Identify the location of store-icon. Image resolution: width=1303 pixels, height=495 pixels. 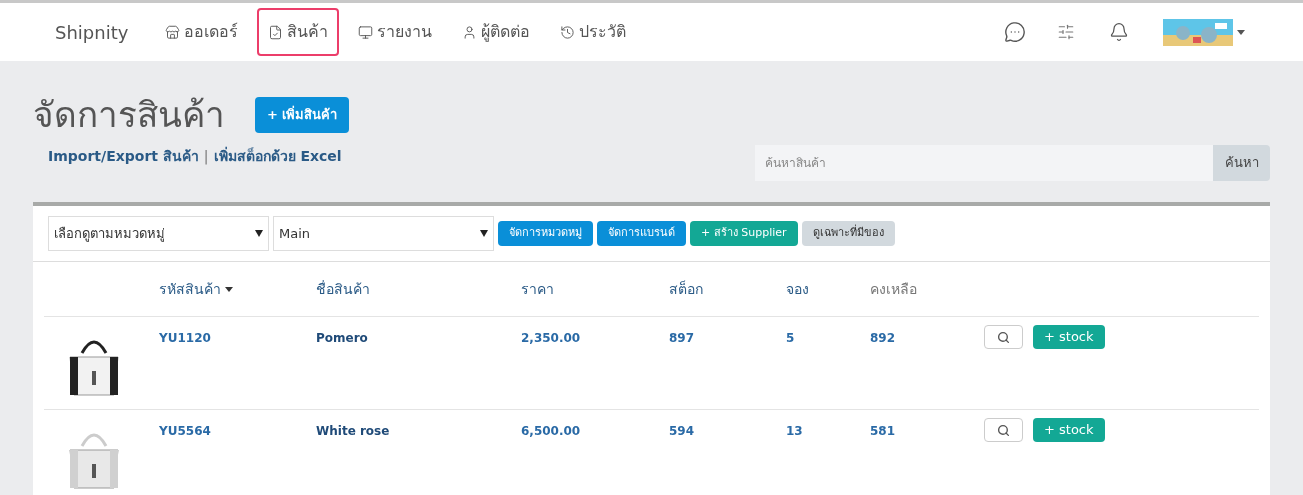
(173, 32).